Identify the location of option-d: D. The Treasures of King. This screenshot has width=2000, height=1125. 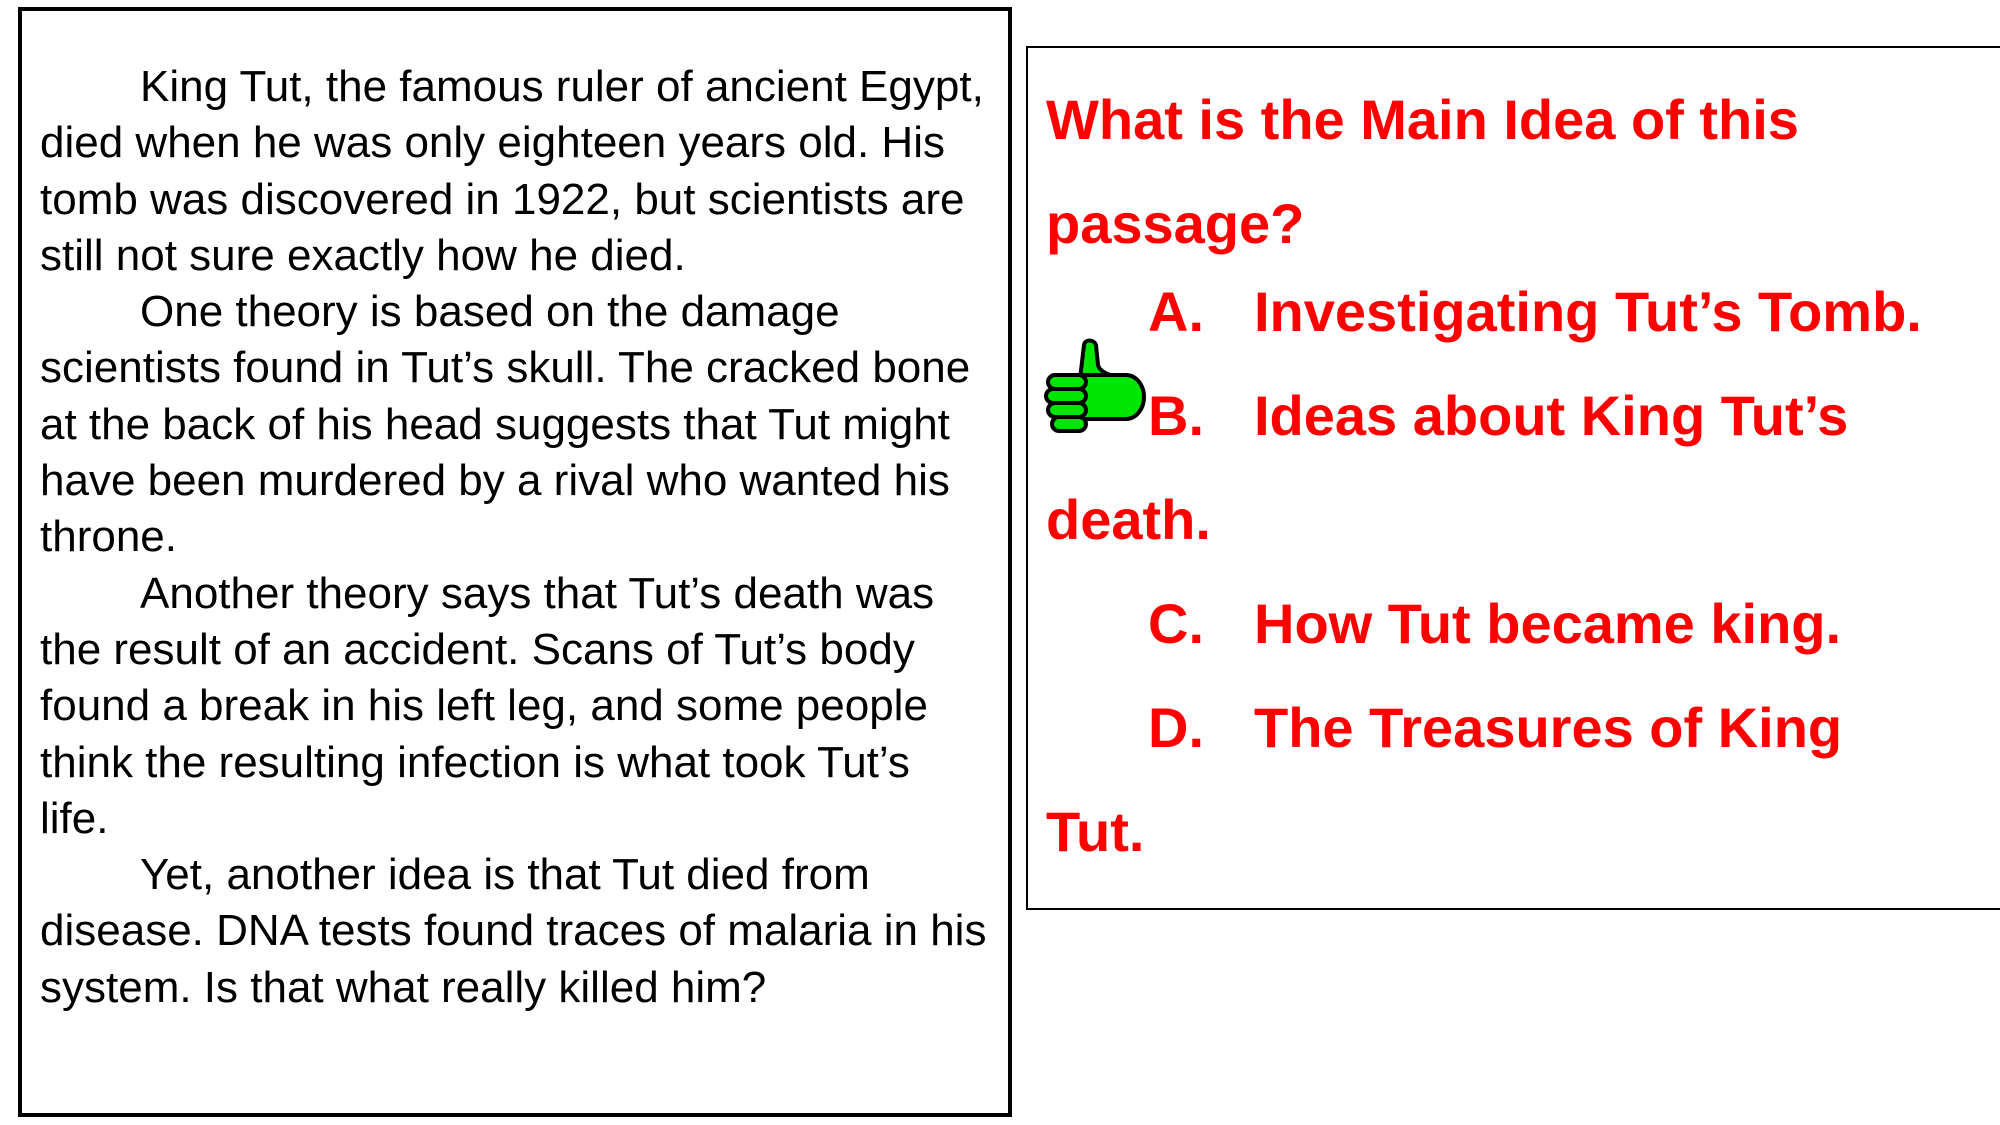
(1514, 728).